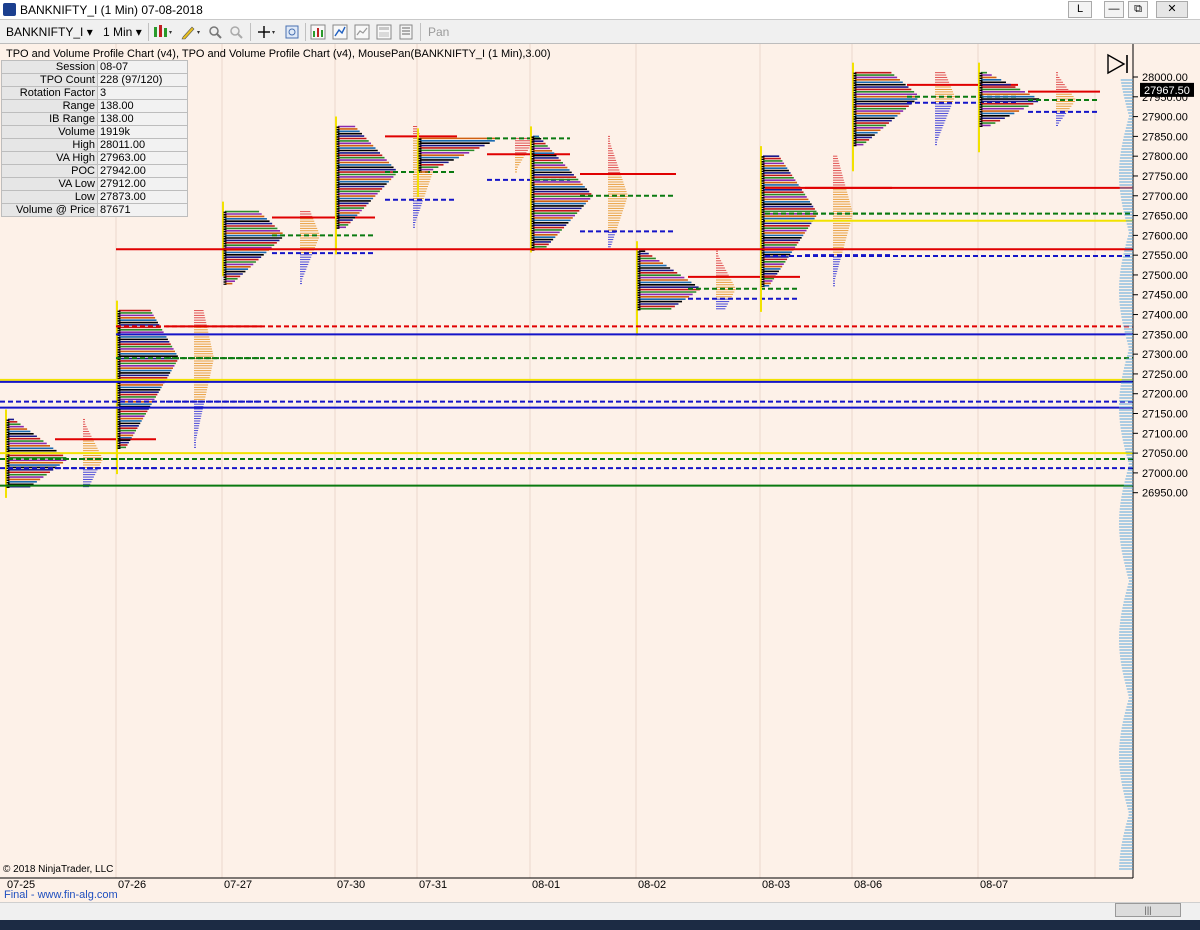  What do you see at coordinates (600, 32) in the screenshot?
I see `chart-toolbar: BANKNIFTY_I ▾ 1 Min ▾ Pan` at bounding box center [600, 32].